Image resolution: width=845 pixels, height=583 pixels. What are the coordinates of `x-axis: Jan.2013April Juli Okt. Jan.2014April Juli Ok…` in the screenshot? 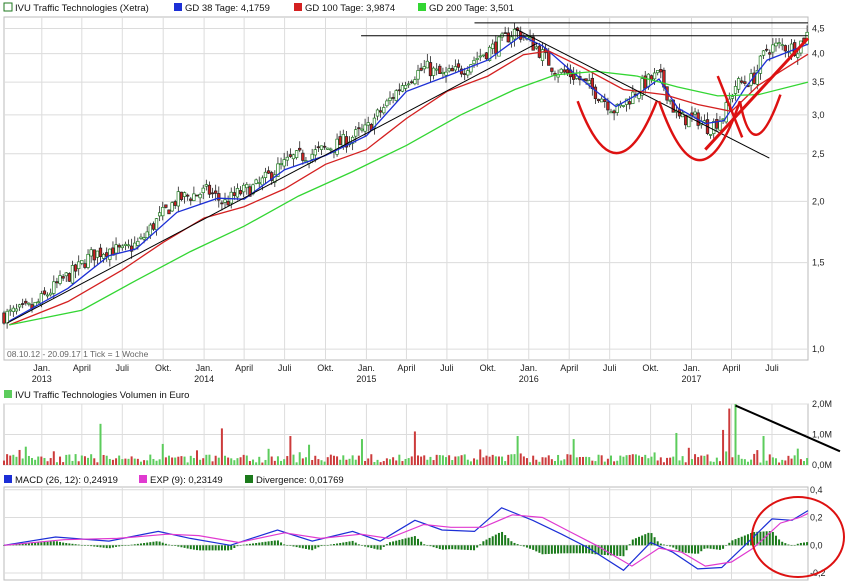 It's located at (405, 373).